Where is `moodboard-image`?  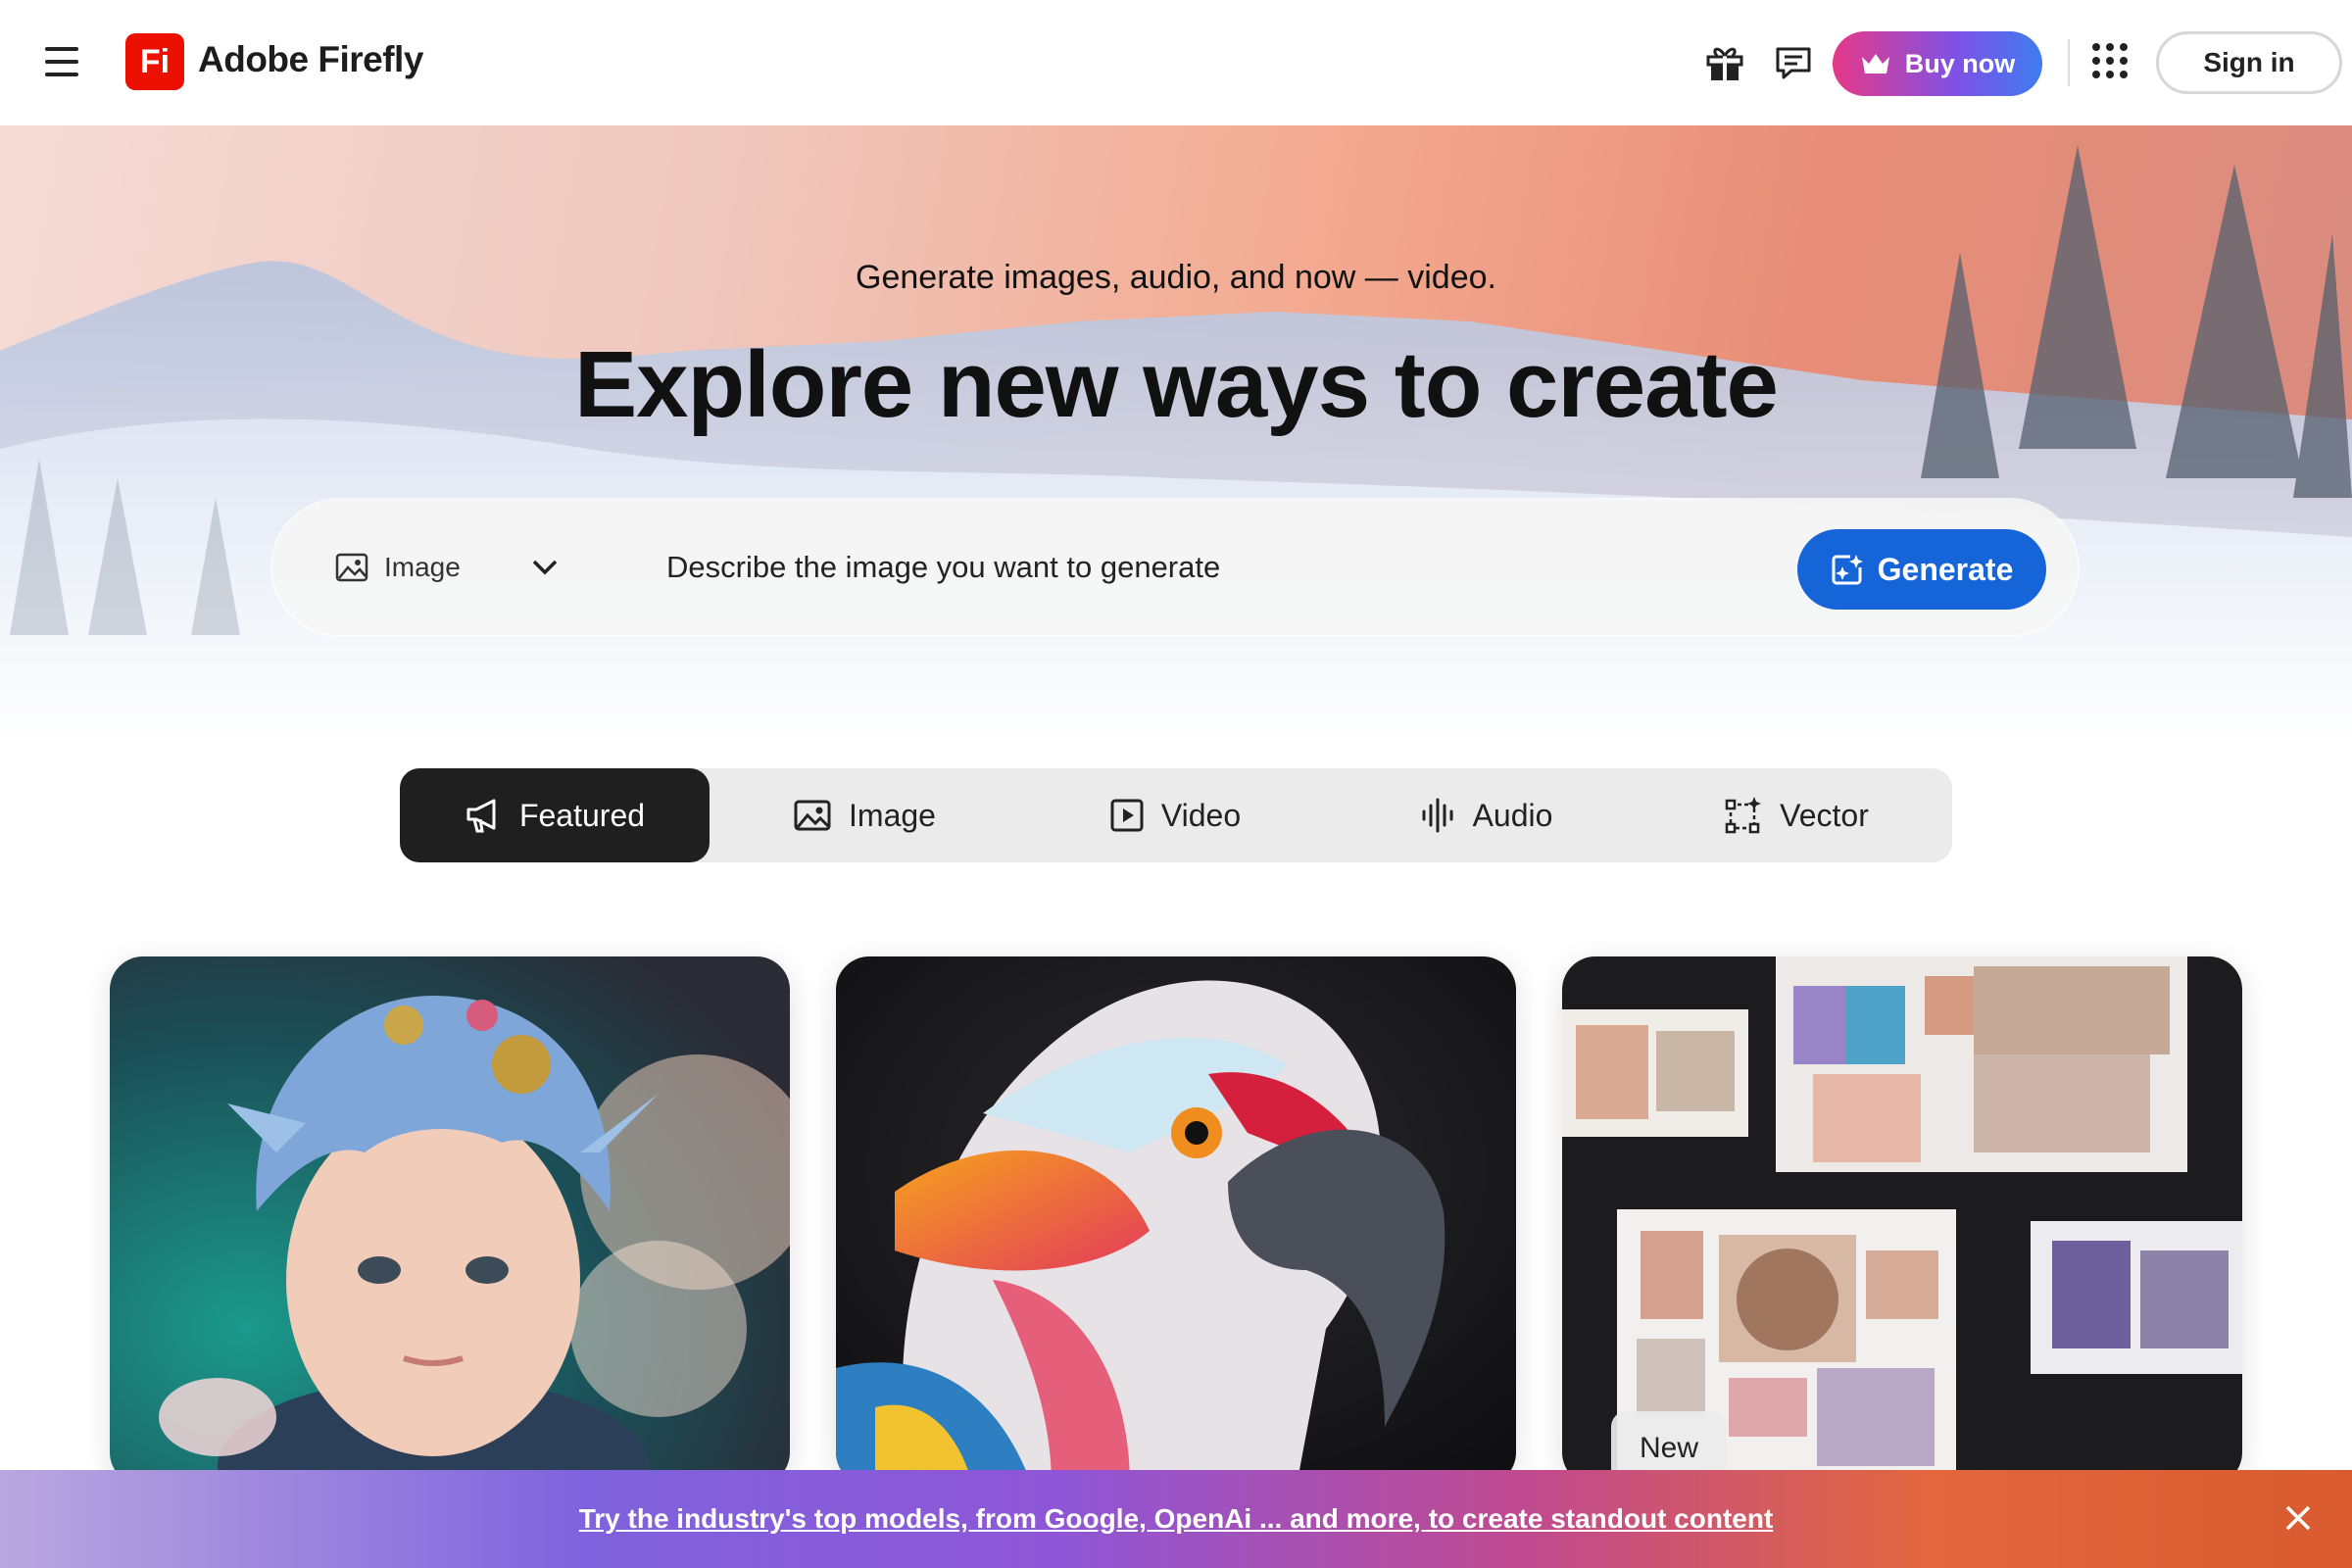
moodboard-image is located at coordinates (1902, 1221).